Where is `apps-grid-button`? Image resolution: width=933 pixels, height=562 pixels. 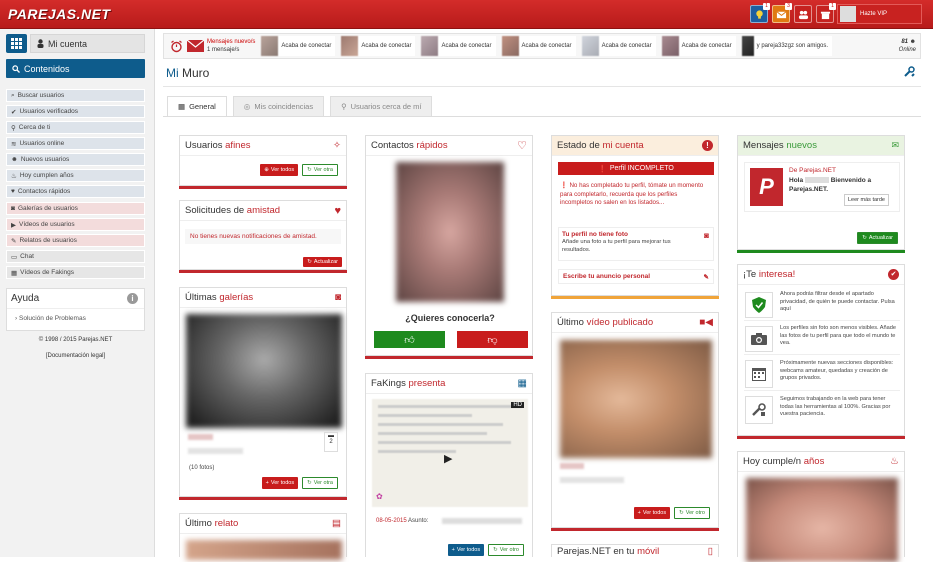 apps-grid-button is located at coordinates (16, 43).